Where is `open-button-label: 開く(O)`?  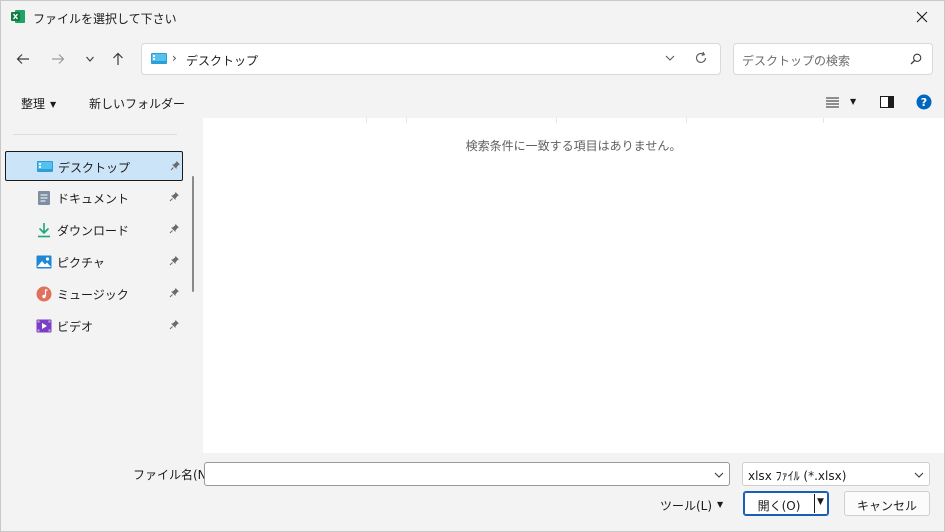
open-button-label: 開く(O) is located at coordinates (779, 506).